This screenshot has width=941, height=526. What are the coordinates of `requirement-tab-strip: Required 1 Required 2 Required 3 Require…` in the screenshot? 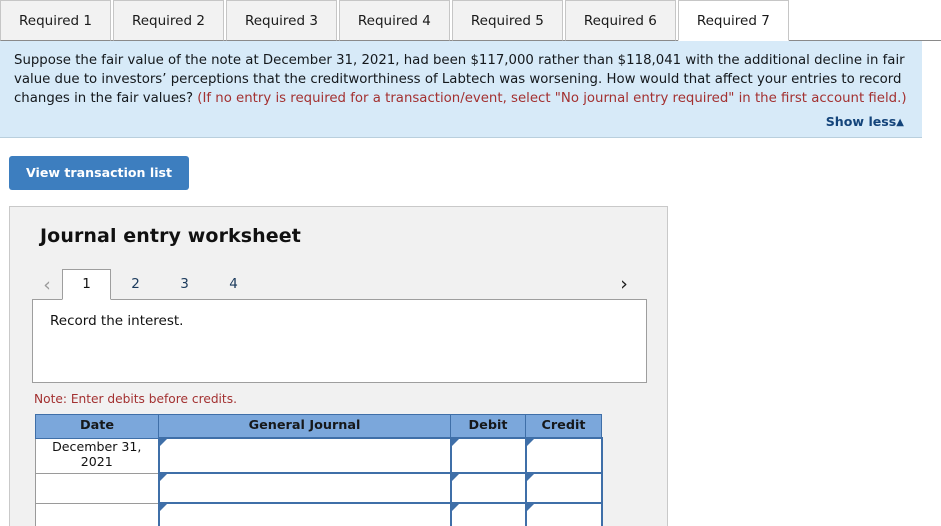 It's located at (470, 20).